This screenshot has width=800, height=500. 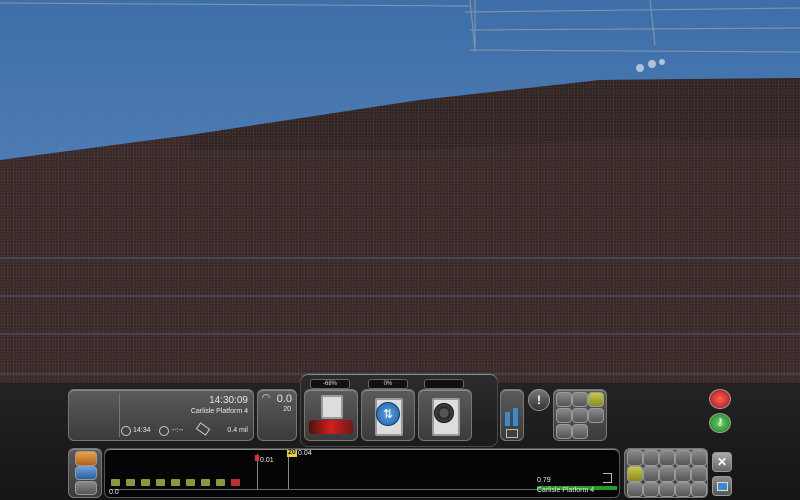 What do you see at coordinates (580, 431) in the screenshot?
I see `bell-icon` at bounding box center [580, 431].